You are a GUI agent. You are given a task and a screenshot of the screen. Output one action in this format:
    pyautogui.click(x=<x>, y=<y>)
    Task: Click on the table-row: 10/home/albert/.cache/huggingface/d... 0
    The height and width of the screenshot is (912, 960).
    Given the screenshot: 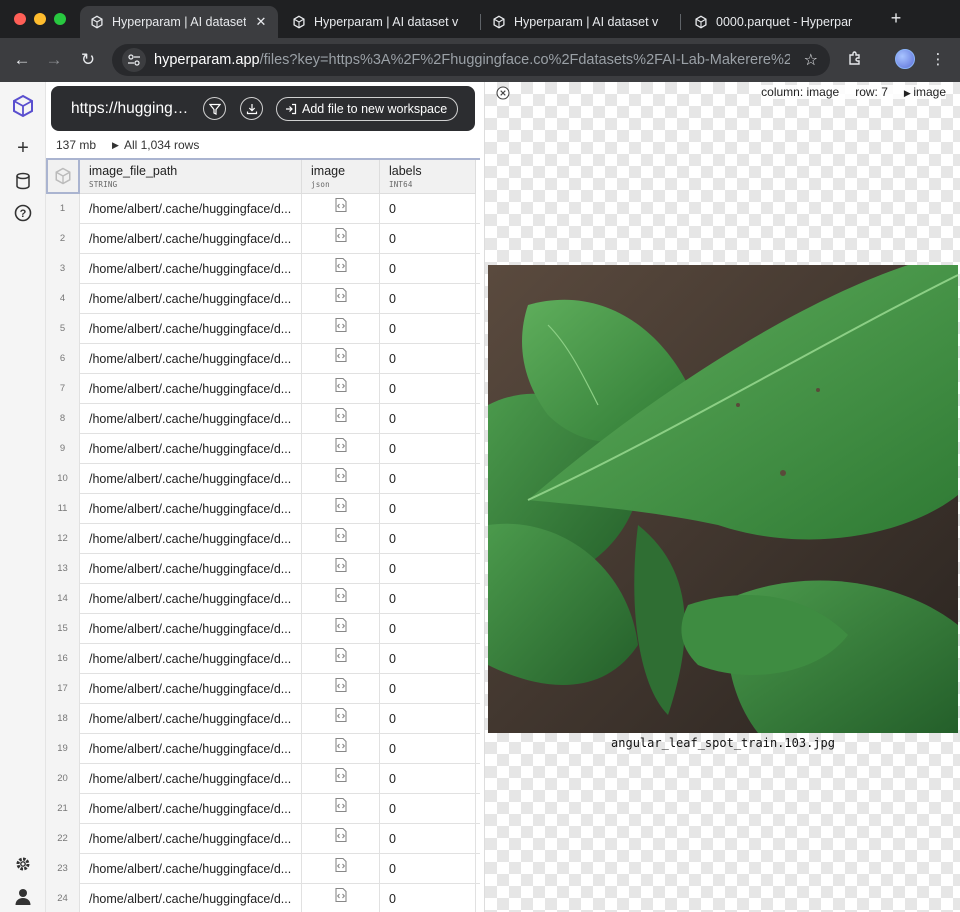 What is the action you would take?
    pyautogui.click(x=263, y=479)
    